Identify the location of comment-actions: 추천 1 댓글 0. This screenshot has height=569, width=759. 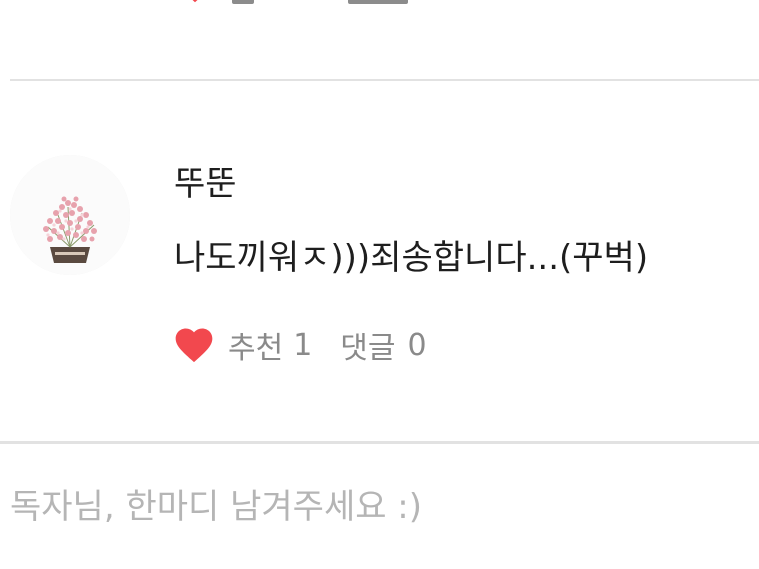
(299, 345).